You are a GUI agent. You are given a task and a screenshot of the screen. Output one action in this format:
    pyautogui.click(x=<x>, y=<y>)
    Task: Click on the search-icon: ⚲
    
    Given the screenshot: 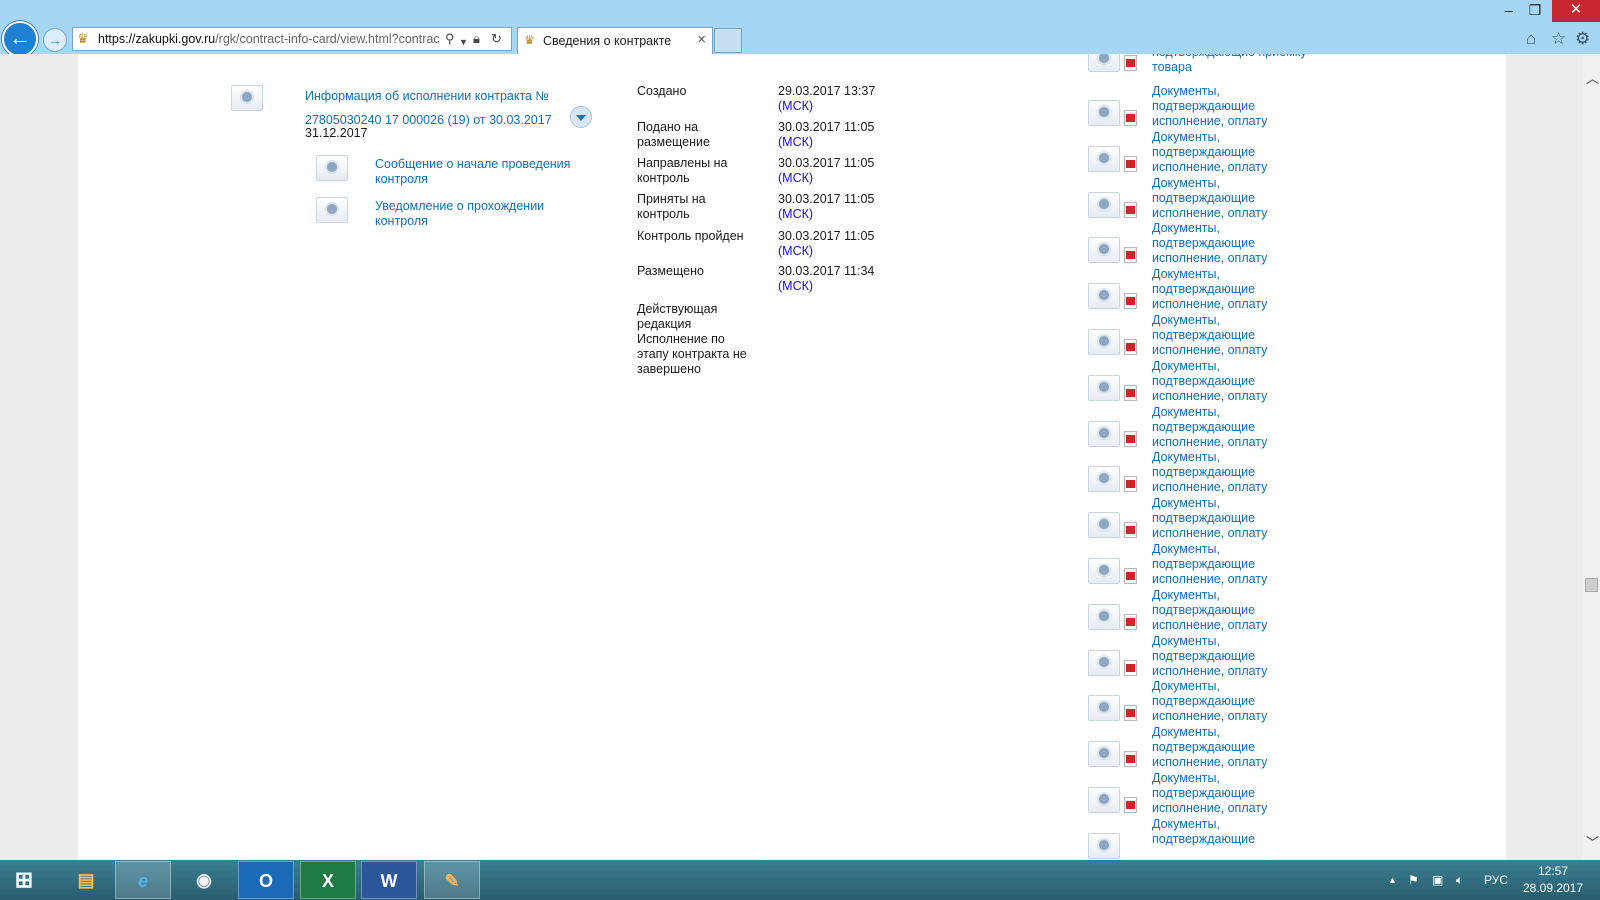 What is the action you would take?
    pyautogui.click(x=450, y=39)
    